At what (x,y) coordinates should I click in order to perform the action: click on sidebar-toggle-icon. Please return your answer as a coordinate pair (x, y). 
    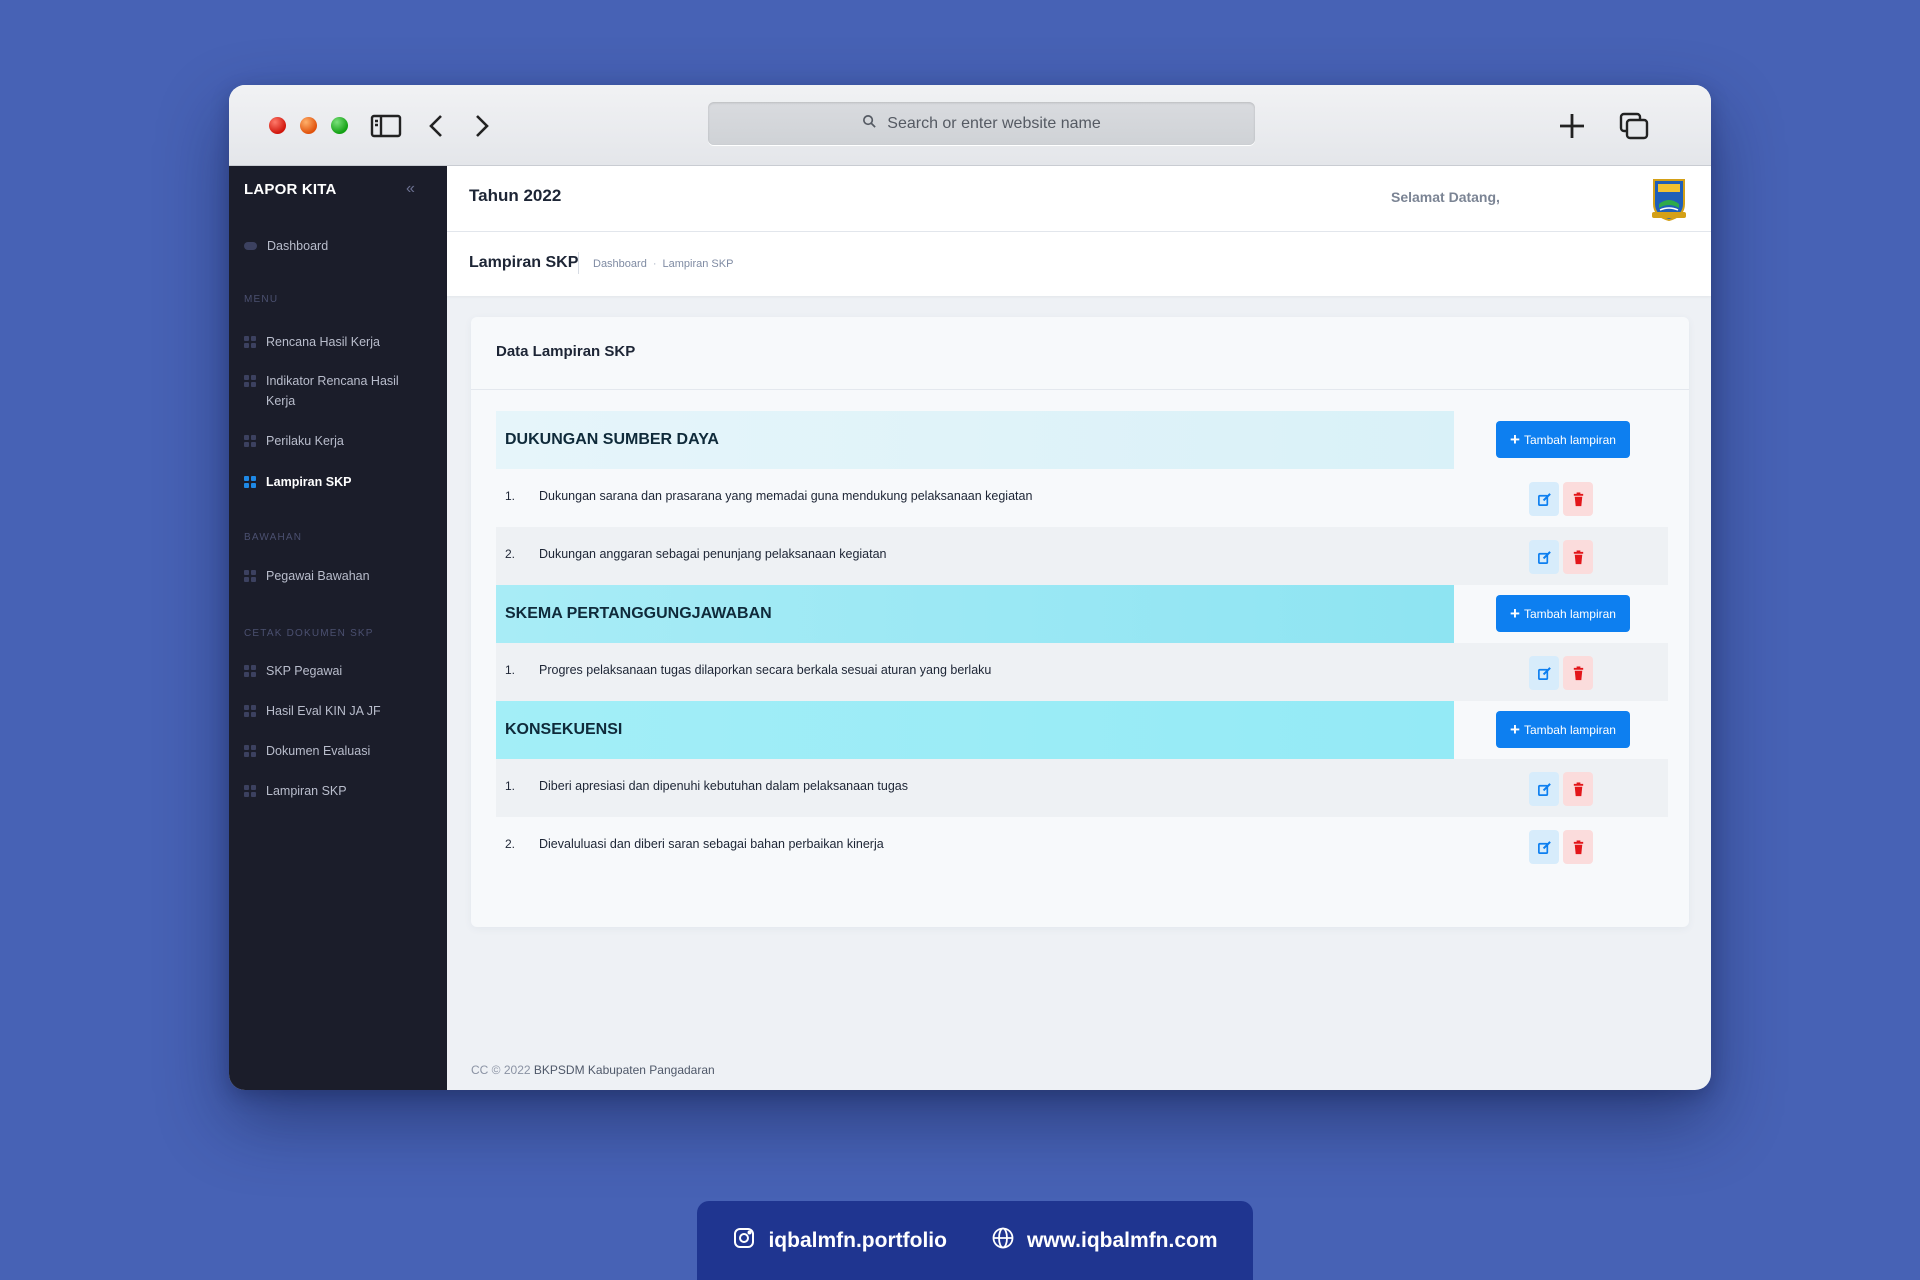
    Looking at the image, I should click on (386, 126).